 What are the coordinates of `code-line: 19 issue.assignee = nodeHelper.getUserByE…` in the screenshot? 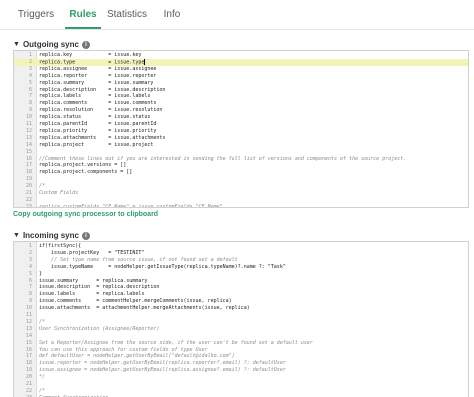 It's located at (241, 370).